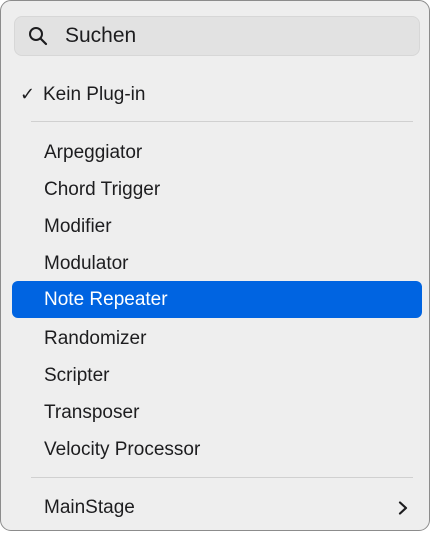 This screenshot has height=535, width=434. What do you see at coordinates (403, 508) in the screenshot?
I see `chevron-right-icon` at bounding box center [403, 508].